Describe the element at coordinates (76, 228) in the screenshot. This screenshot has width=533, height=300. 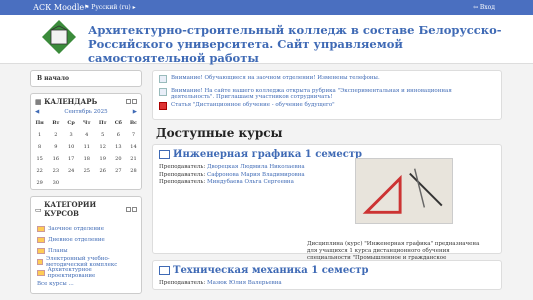
I see `category-label: Заочное отделение` at that location.